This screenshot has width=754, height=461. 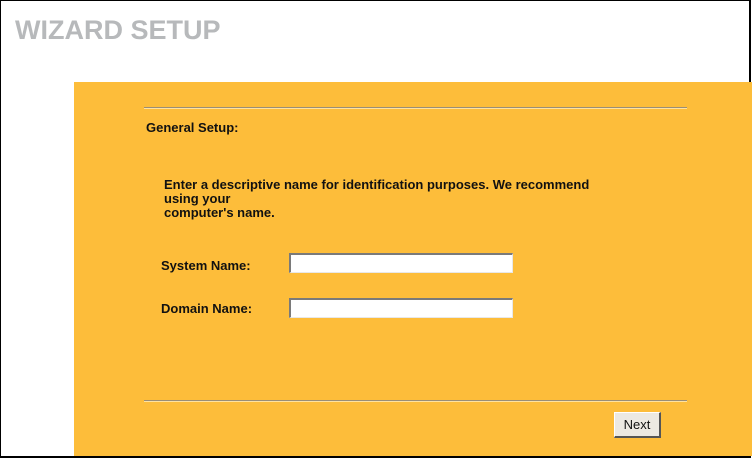 What do you see at coordinates (219, 212) in the screenshot?
I see `instruction-line-3: computer's name.` at bounding box center [219, 212].